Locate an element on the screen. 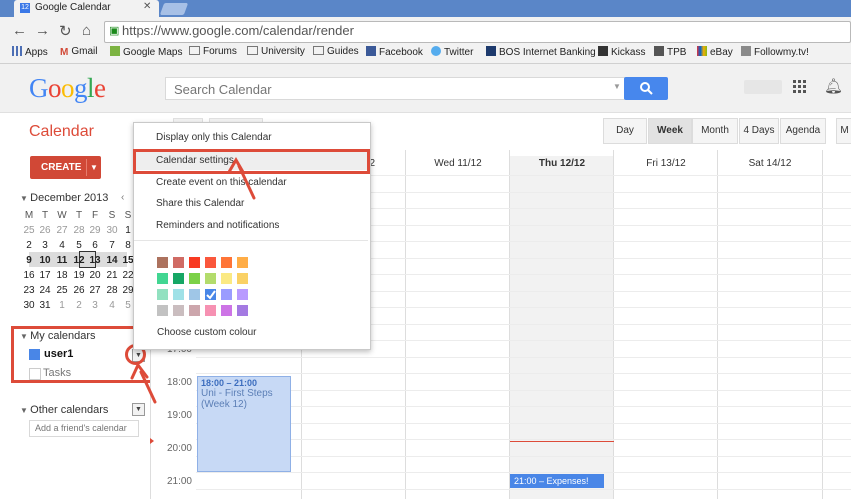 Image resolution: width=851 pixels, height=499 pixels. mini-calendar-day: 31 is located at coordinates (45, 305).